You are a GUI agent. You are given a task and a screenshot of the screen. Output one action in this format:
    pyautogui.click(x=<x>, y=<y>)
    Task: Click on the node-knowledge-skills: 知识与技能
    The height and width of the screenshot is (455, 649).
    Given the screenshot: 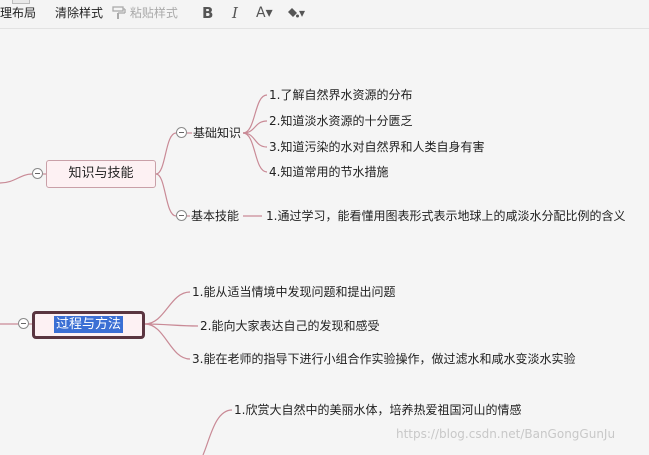 What is the action you would take?
    pyautogui.click(x=101, y=174)
    